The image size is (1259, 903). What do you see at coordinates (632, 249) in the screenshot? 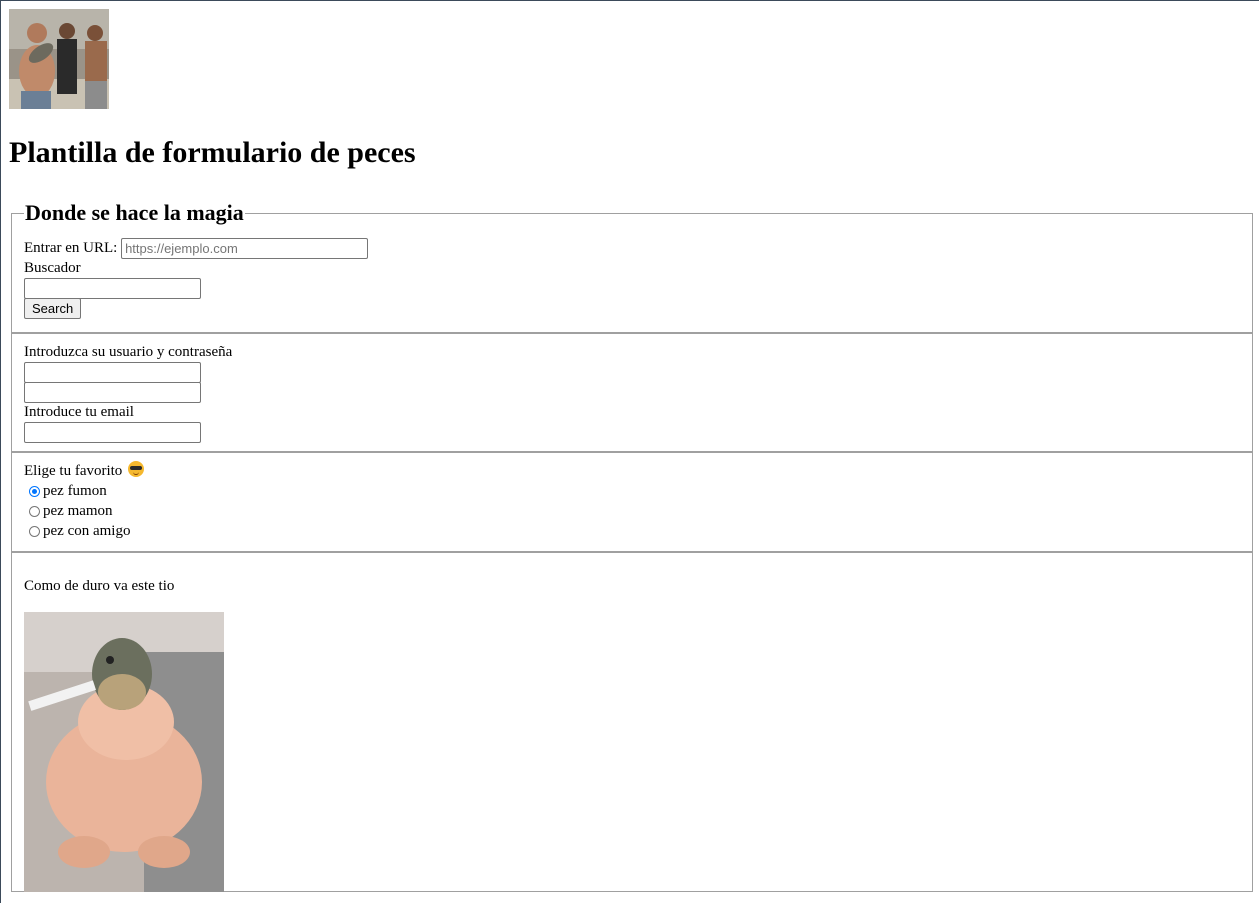
I see `url-row: Entrar en URL:` at bounding box center [632, 249].